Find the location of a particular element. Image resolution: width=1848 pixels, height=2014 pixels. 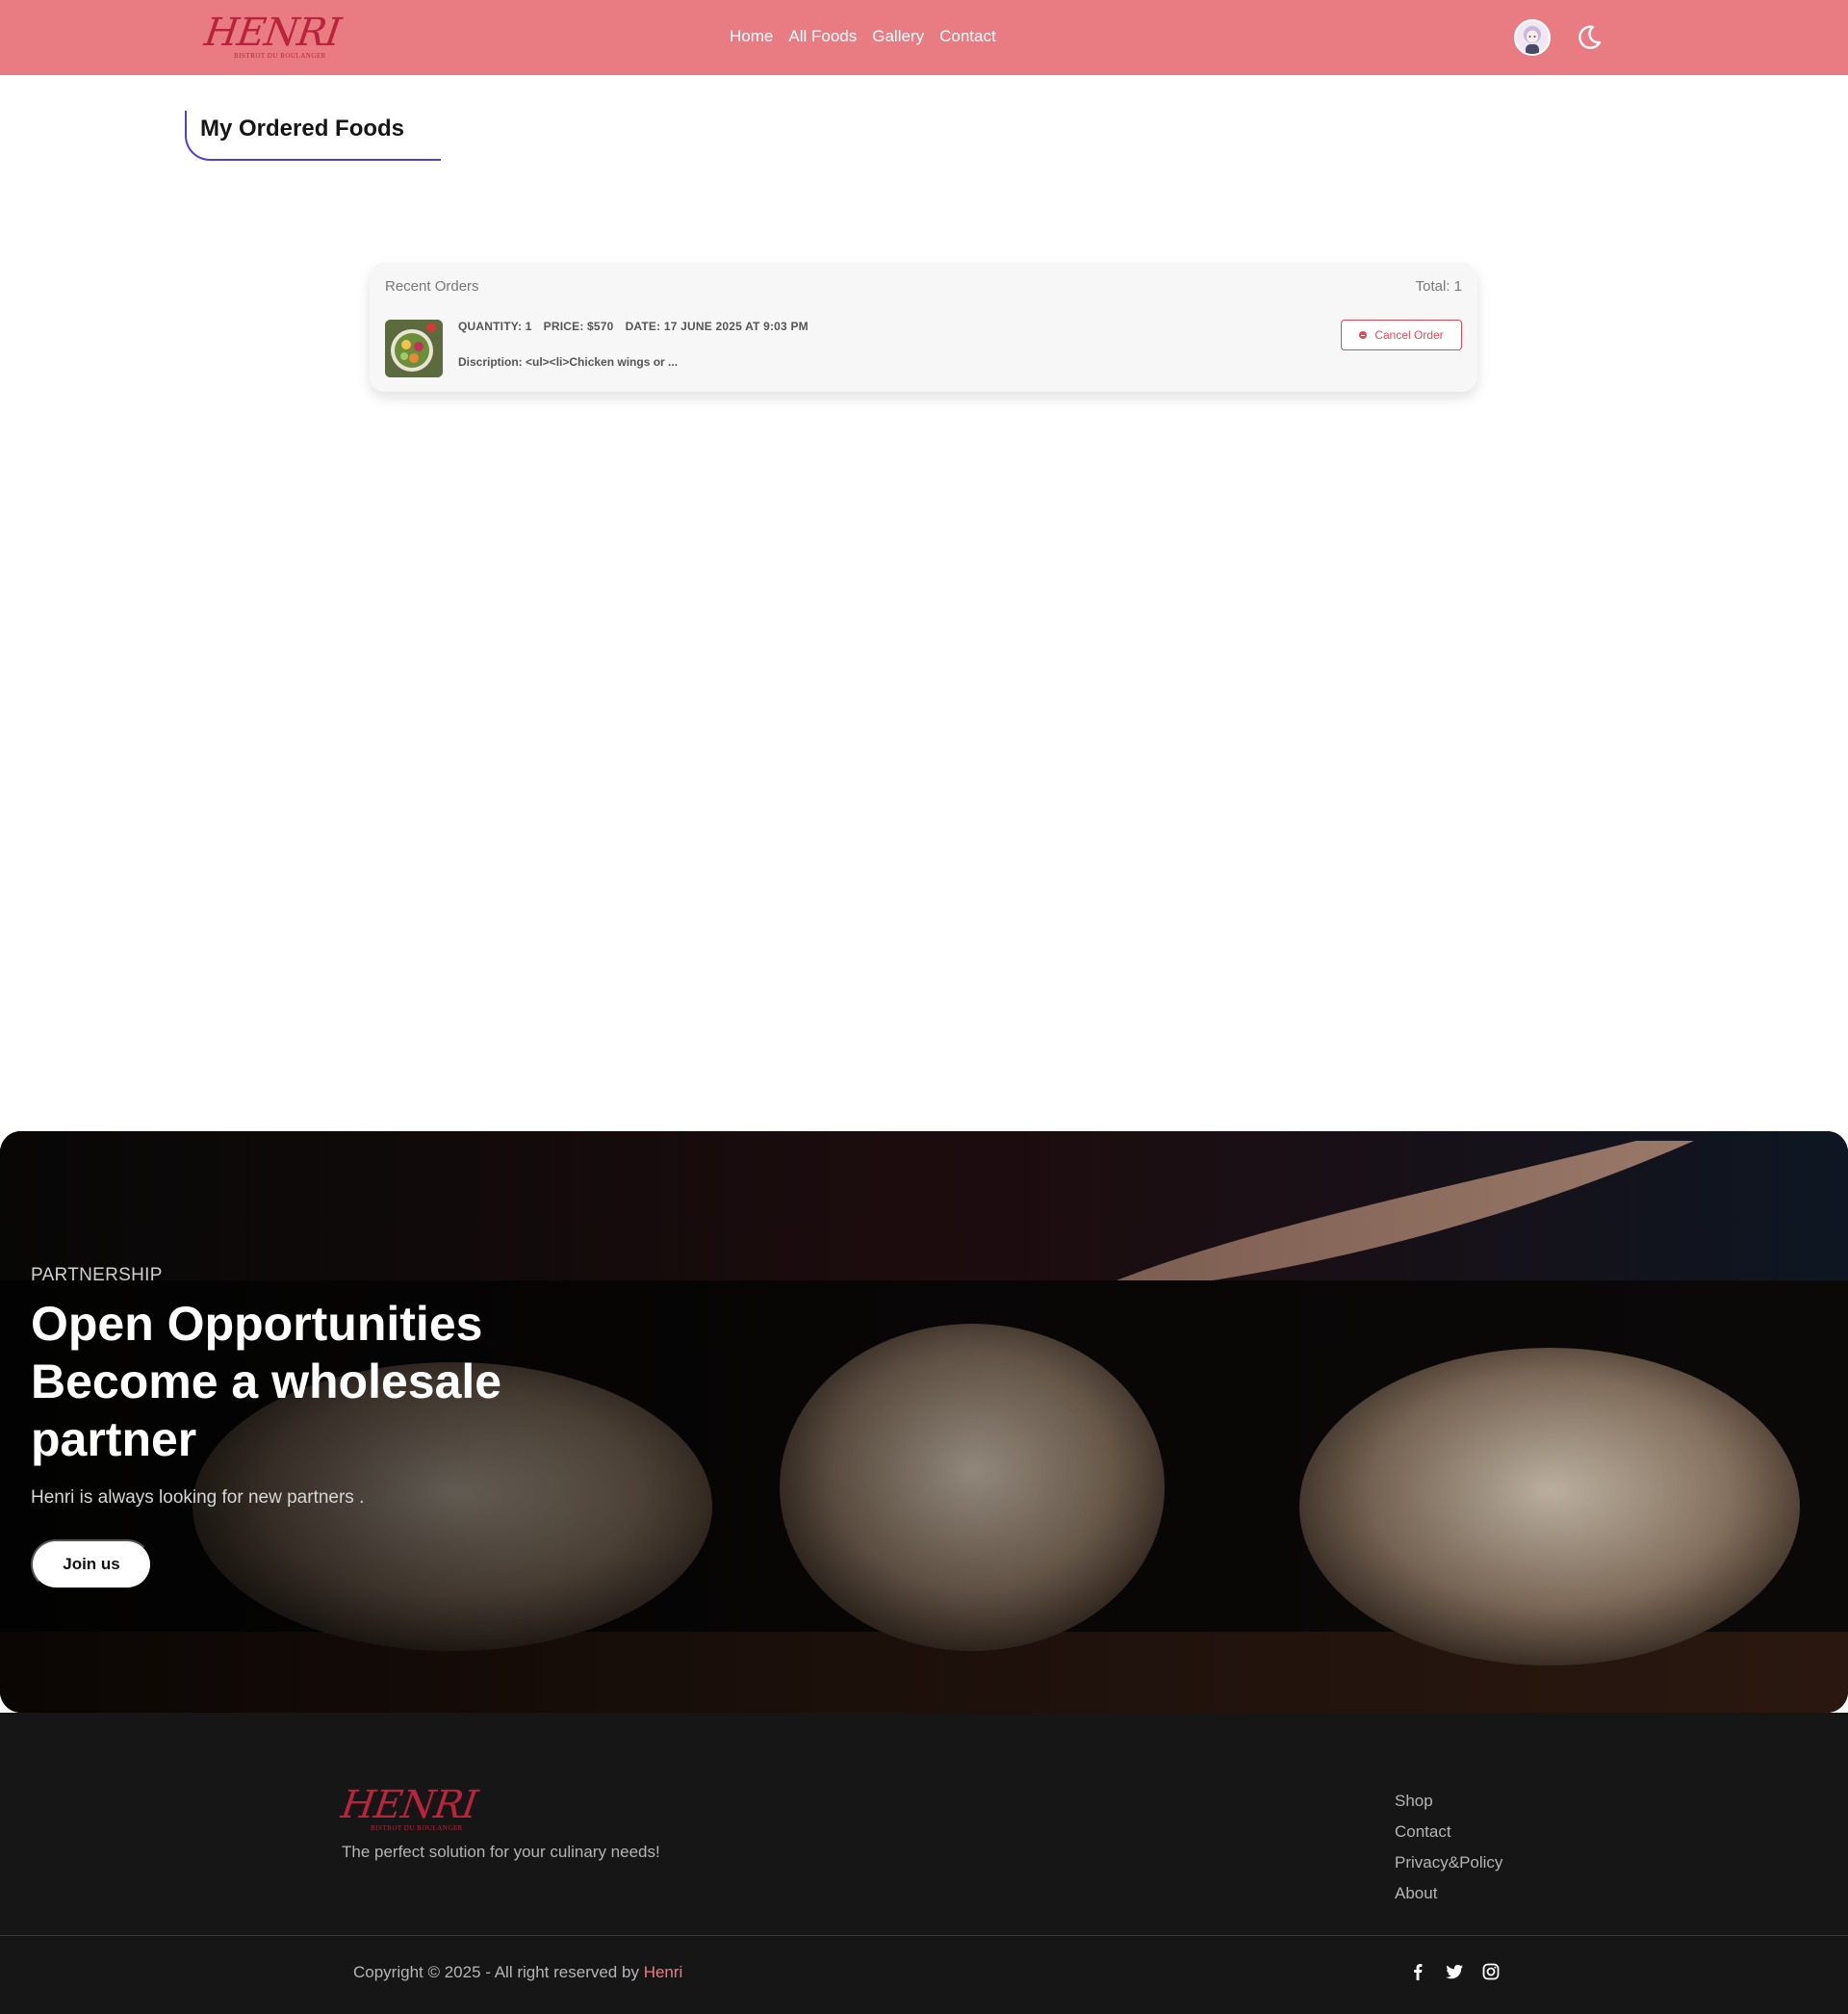

cancel-order-label: Cancel Order is located at coordinates (1409, 335).